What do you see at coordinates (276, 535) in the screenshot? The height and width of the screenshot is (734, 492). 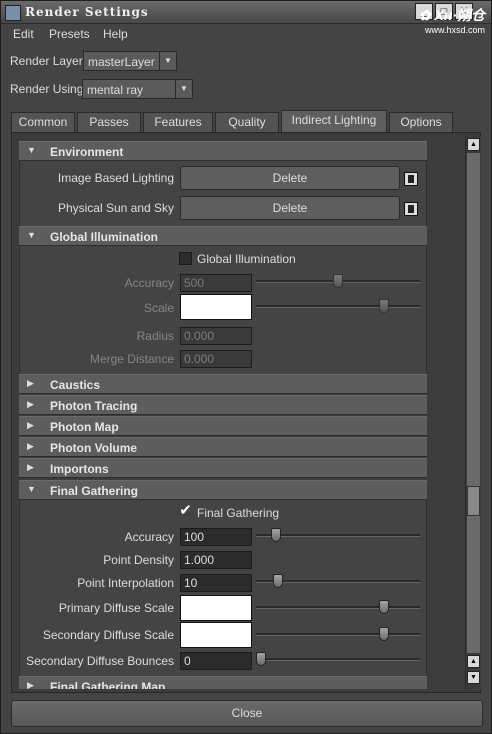 I see `fg-accuracy-slider-thumb` at bounding box center [276, 535].